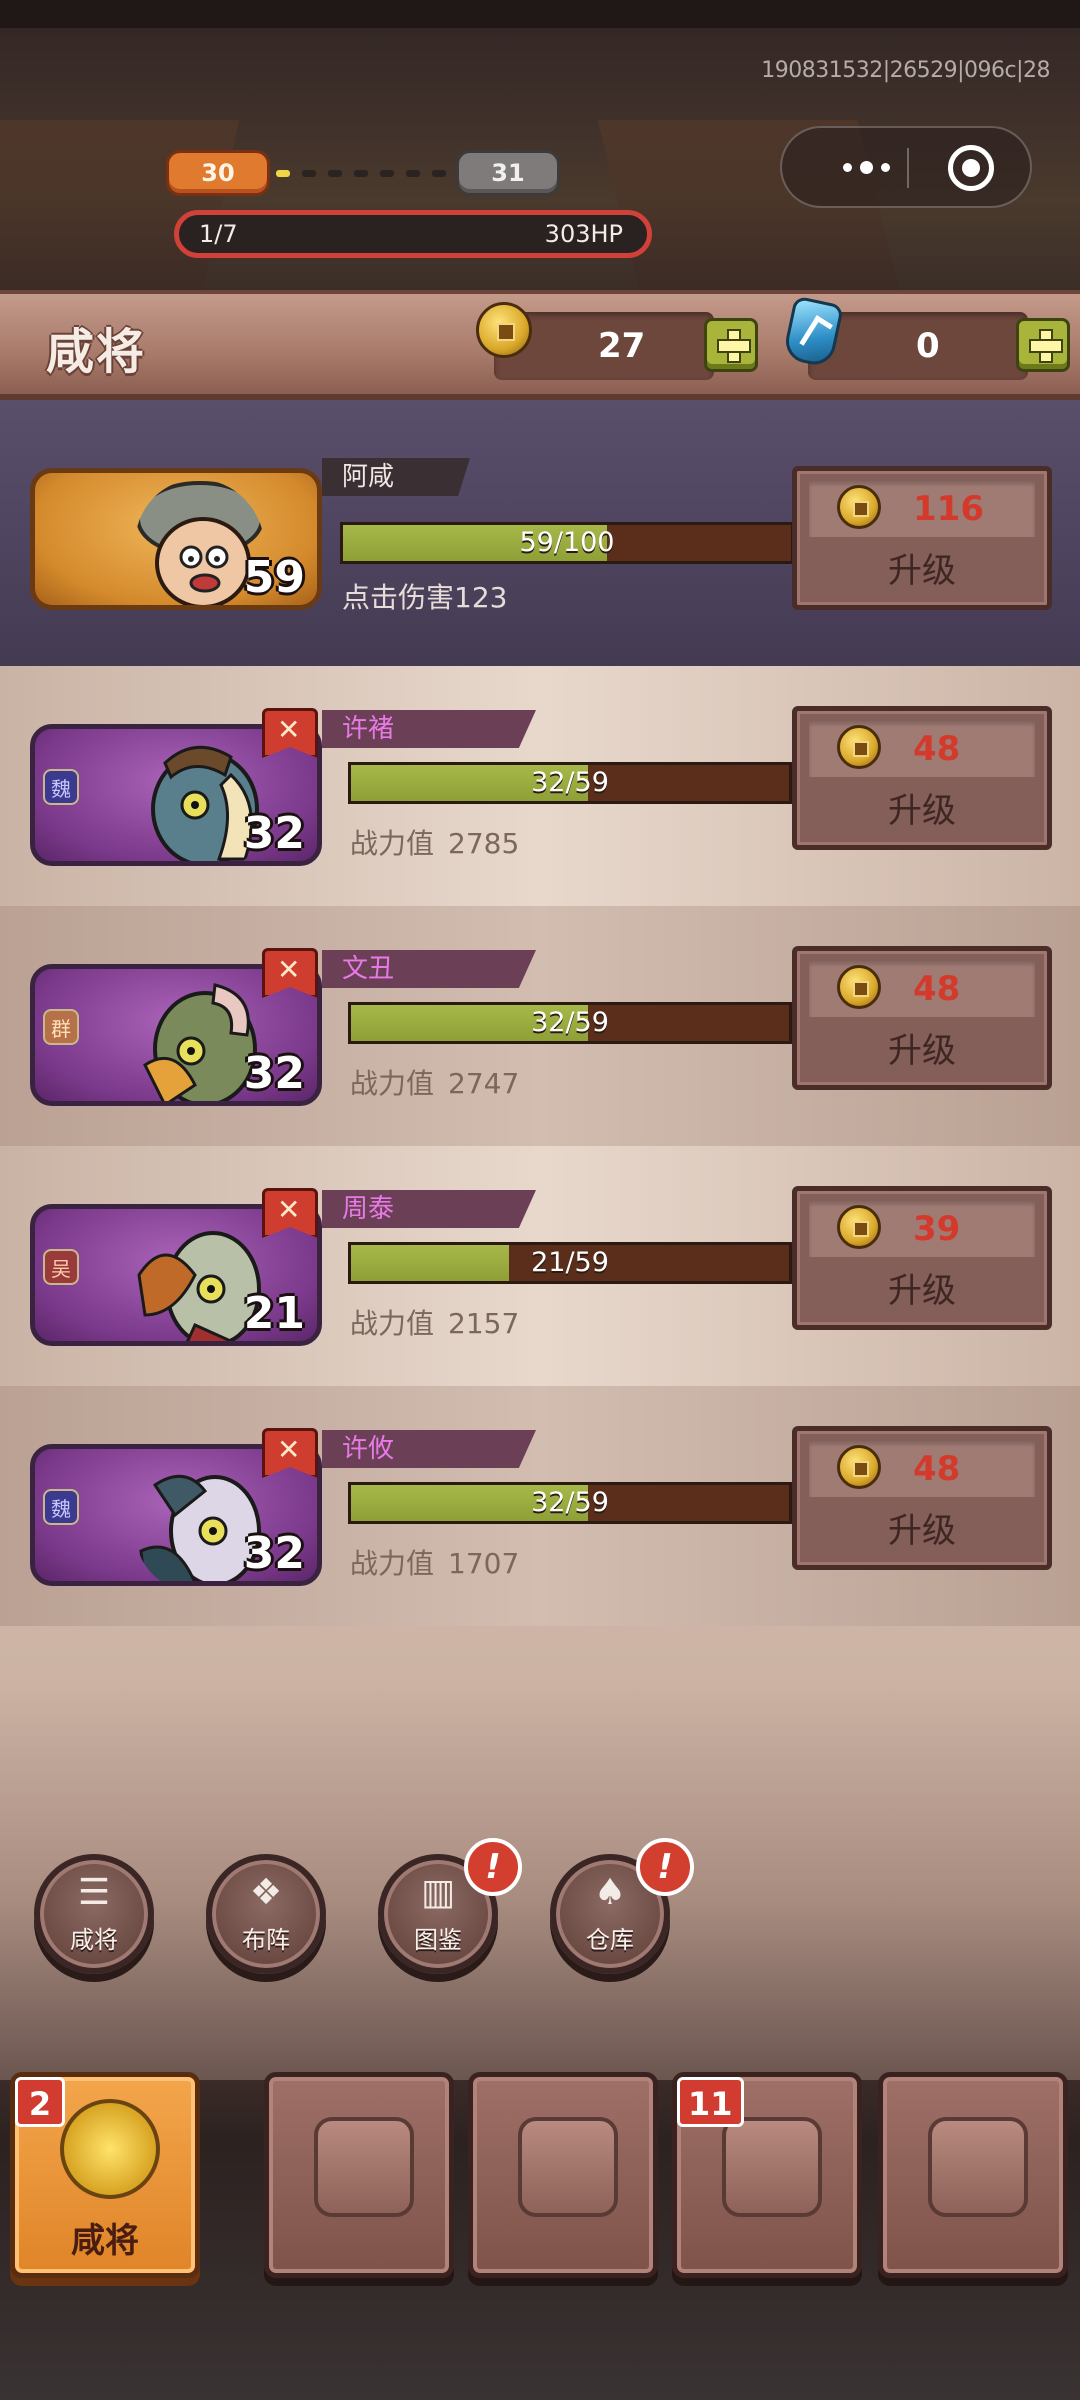 Image resolution: width=1080 pixels, height=2400 pixels. I want to click on generals-menu-button: ☰ 咸将, so click(94, 1919).